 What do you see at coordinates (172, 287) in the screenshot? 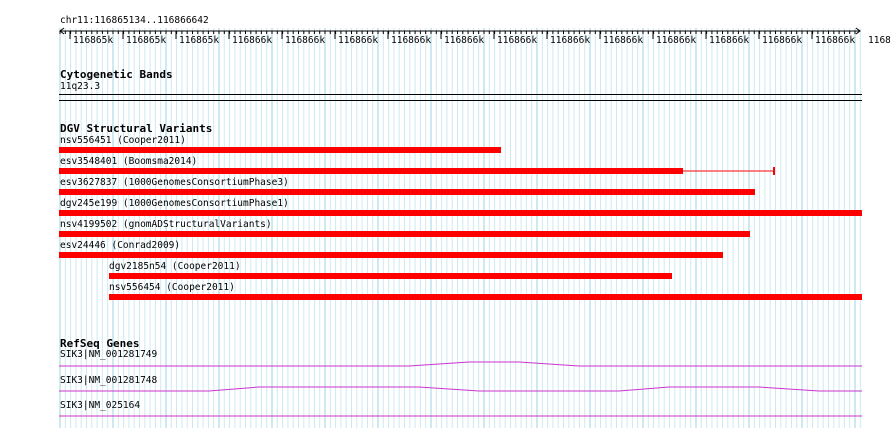
I see `variant-label: nsv556454 (Cooper2011)` at bounding box center [172, 287].